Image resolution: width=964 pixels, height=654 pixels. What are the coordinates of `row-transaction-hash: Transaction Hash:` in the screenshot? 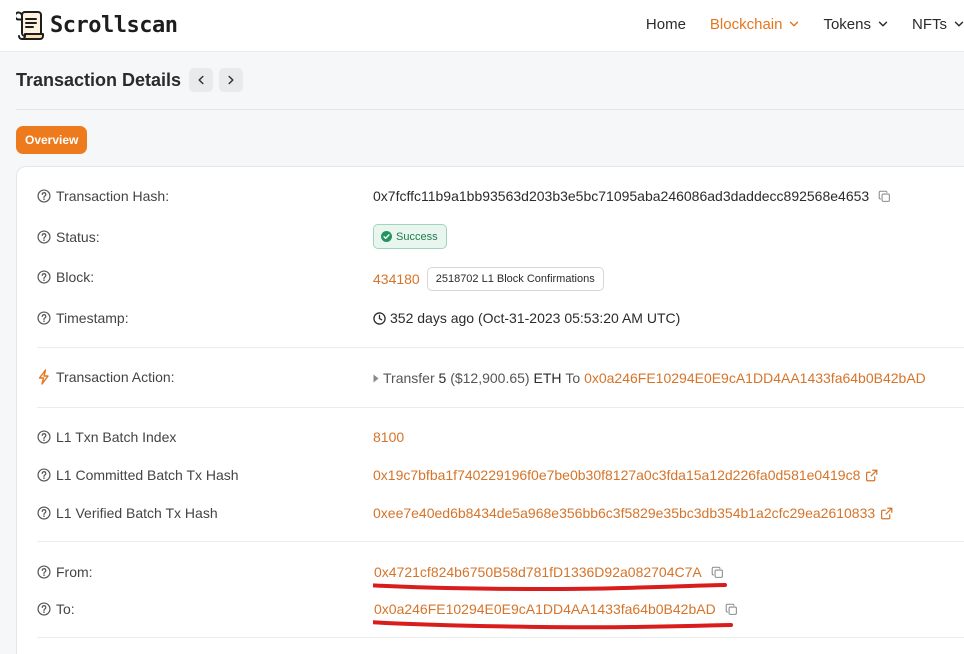 It's located at (103, 196).